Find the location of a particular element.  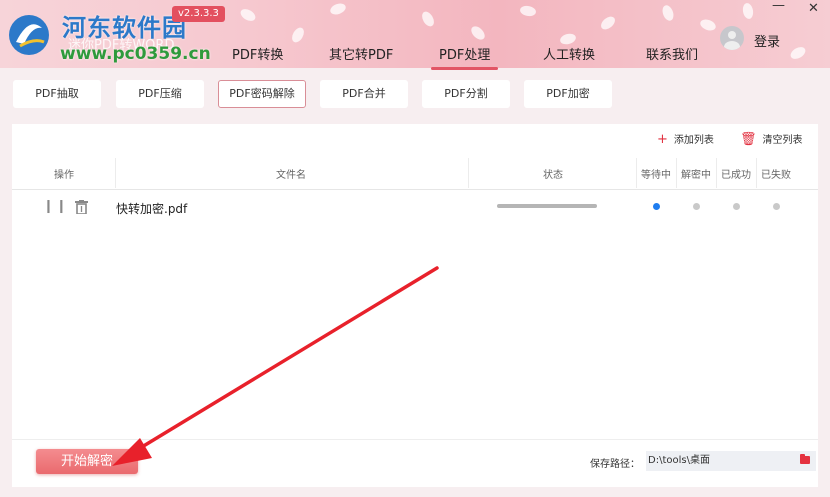

file-name: 快转加密.pdf is located at coordinates (152, 209).